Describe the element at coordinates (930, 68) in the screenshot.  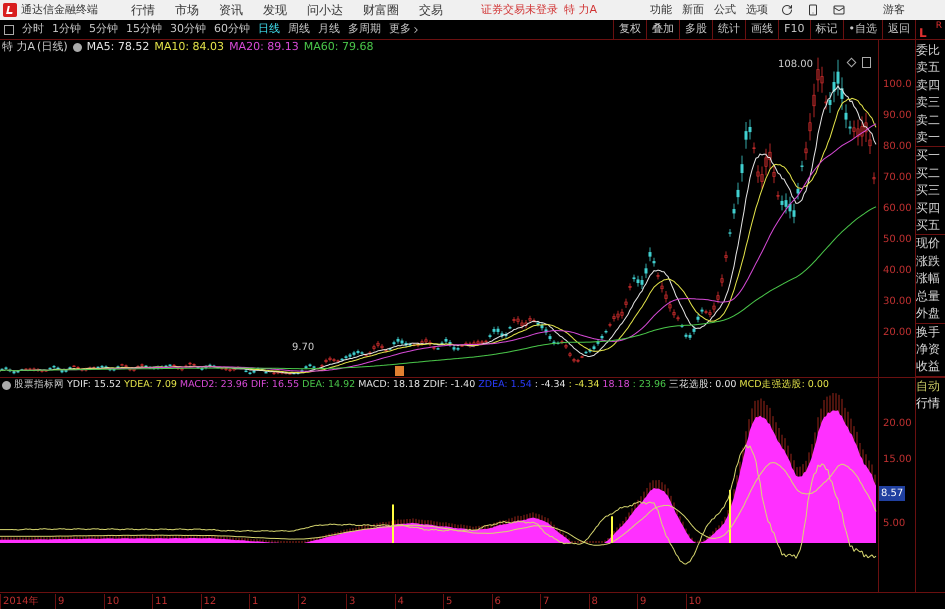
I see `quote-field: 卖五` at that location.